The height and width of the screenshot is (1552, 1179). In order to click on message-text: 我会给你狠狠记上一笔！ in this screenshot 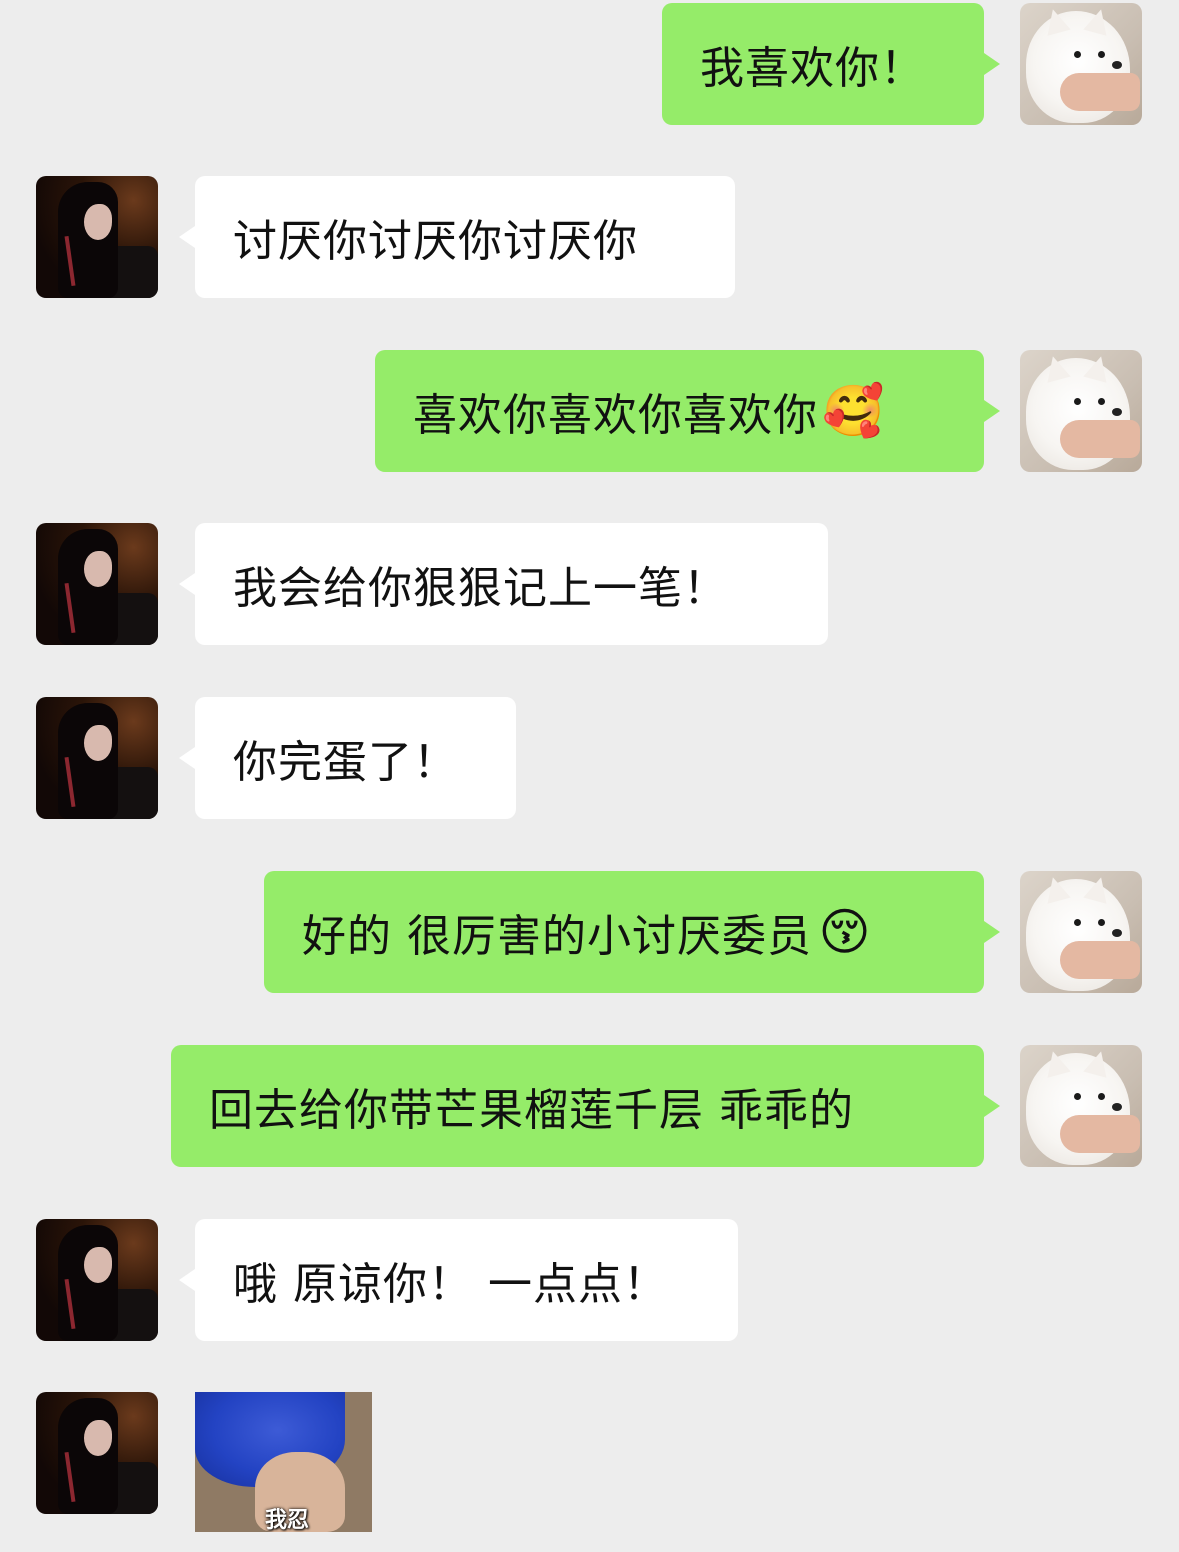, I will do `click(480, 588)`.